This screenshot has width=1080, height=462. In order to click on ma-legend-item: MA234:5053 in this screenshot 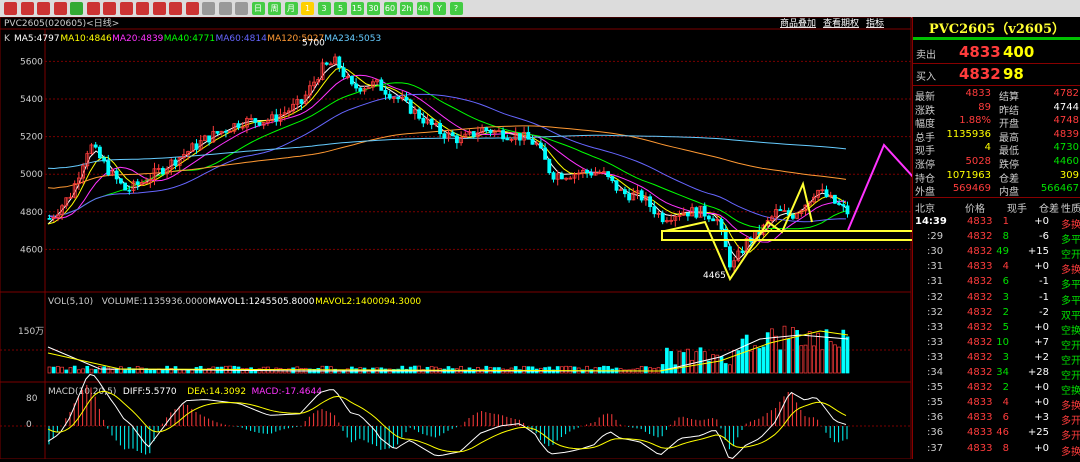, I will do `click(352, 39)`.